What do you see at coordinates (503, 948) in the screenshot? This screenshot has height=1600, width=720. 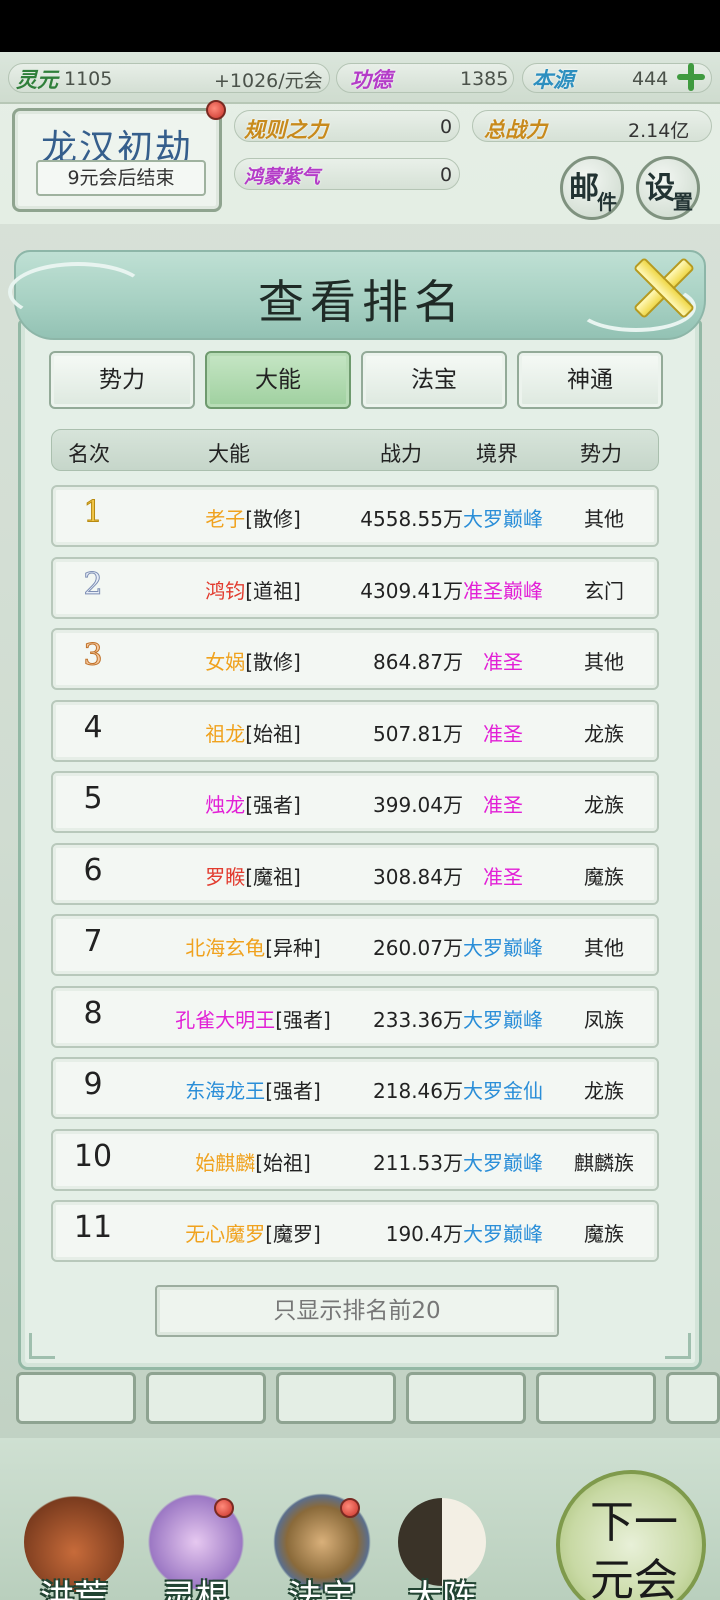 I see `realm: 大罗巅峰` at bounding box center [503, 948].